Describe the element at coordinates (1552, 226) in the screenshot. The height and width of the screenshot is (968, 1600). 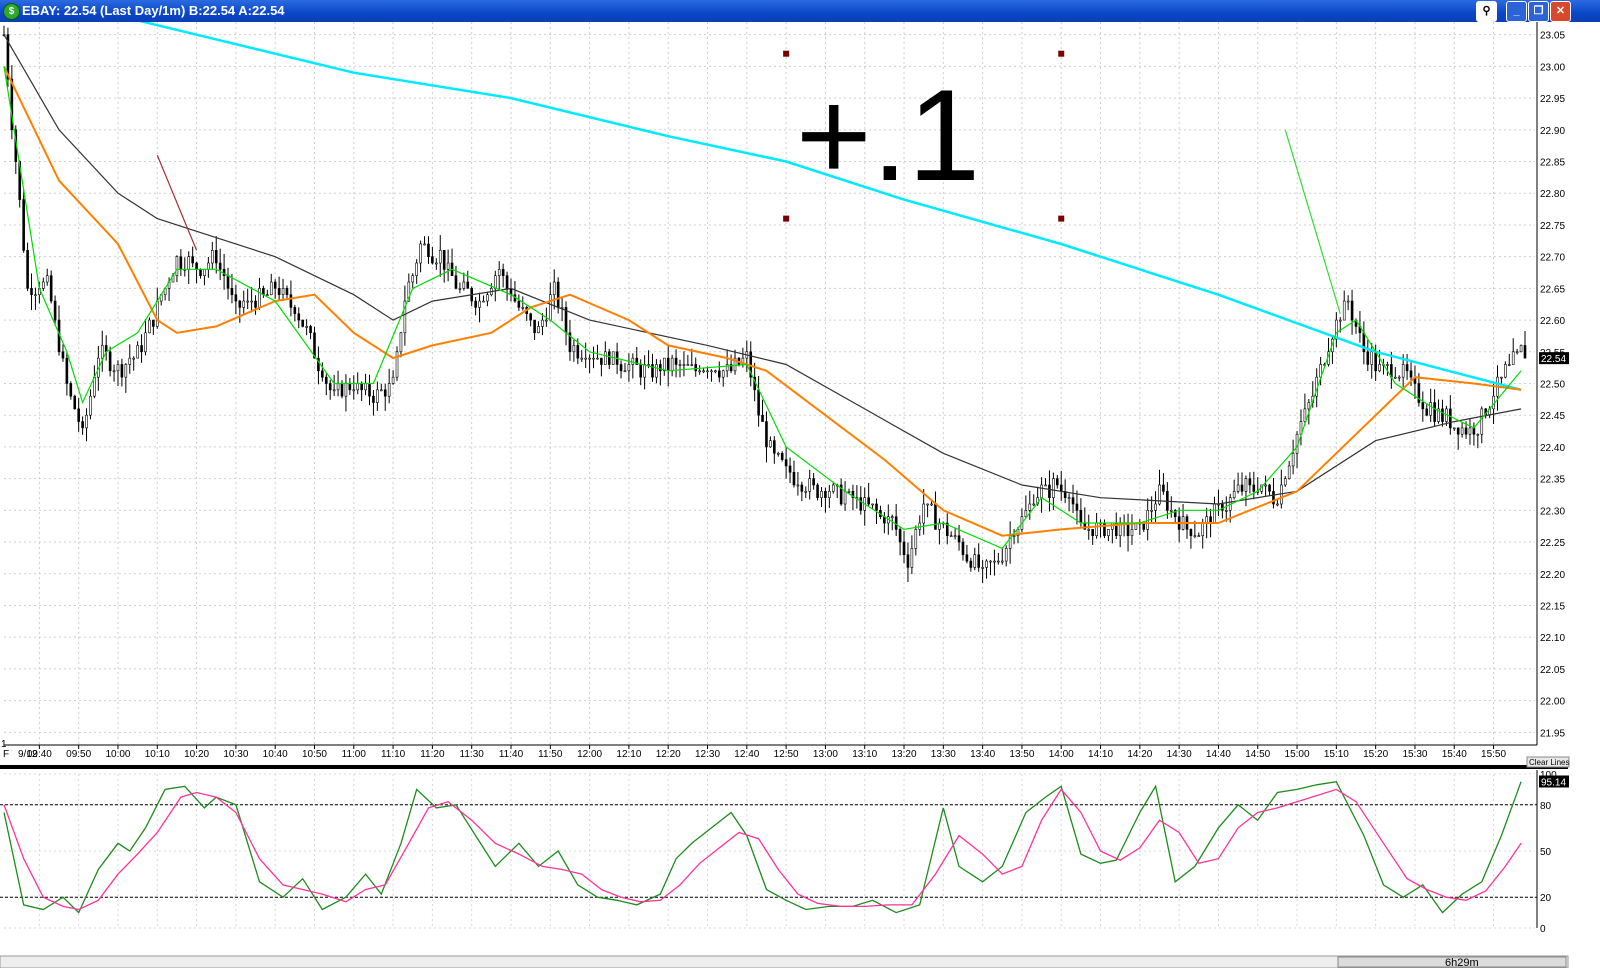
I see `y-tick-label: 22.75` at that location.